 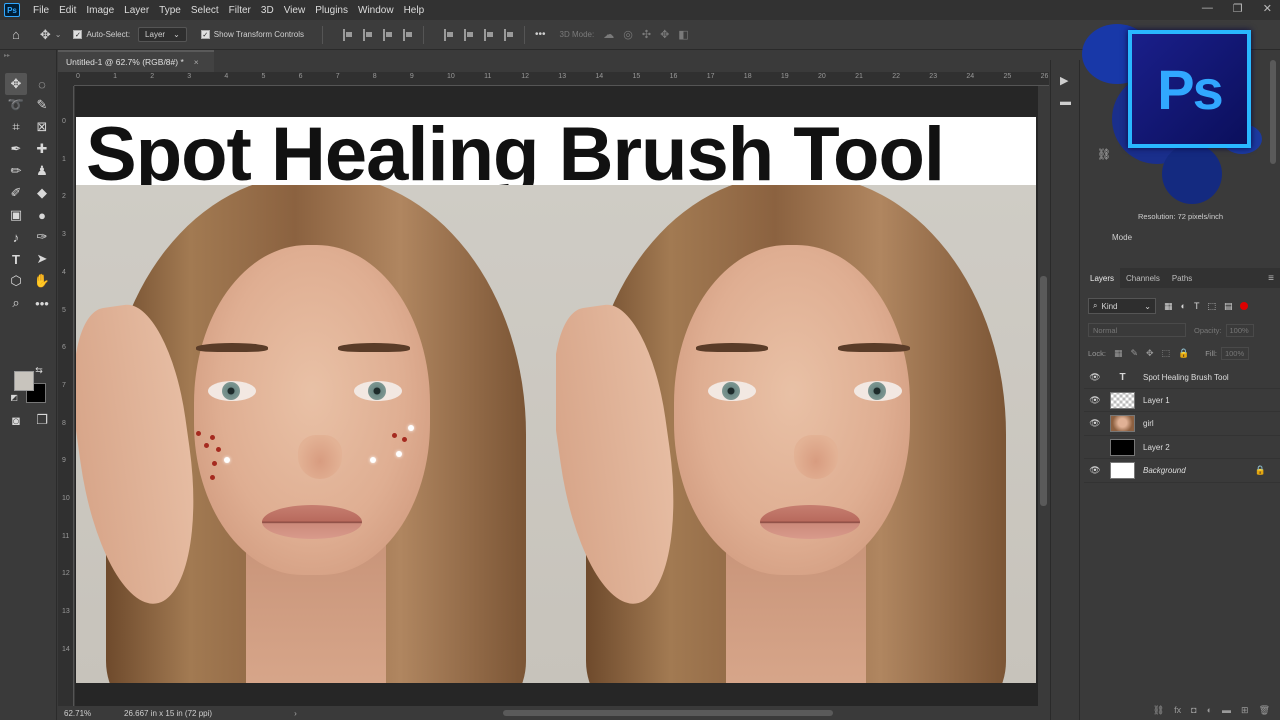 What do you see at coordinates (196, 62) in the screenshot?
I see `close-tab-icon: ×` at bounding box center [196, 62].